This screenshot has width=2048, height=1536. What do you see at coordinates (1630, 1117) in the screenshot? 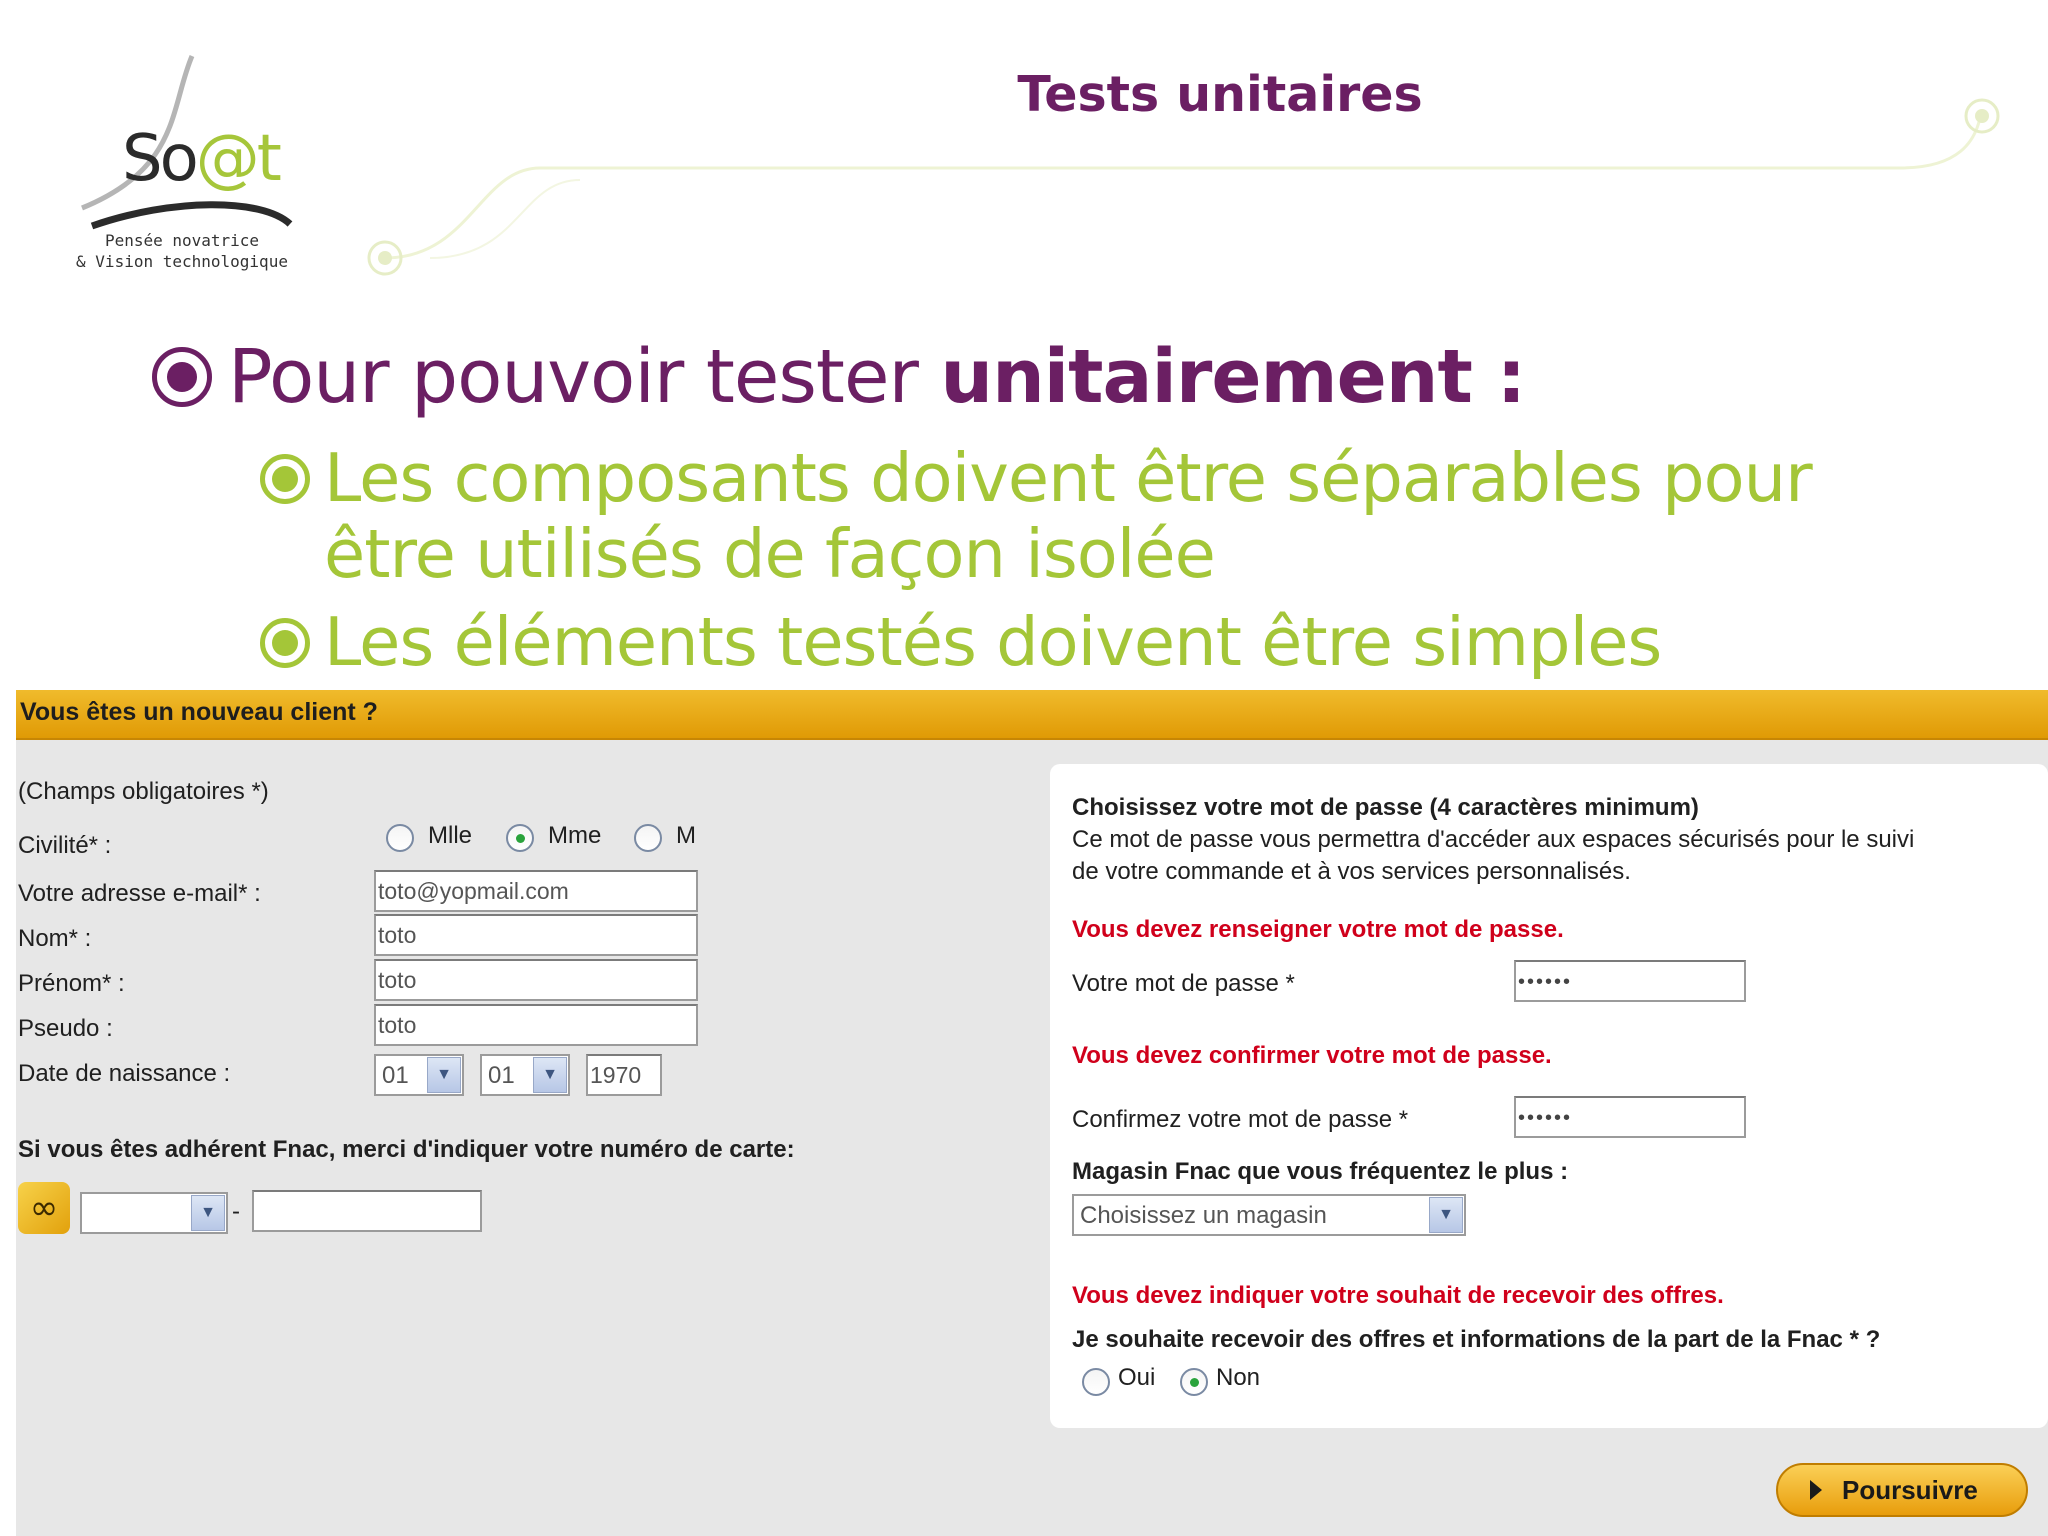
I see `confirm-password-field: ••••••` at bounding box center [1630, 1117].